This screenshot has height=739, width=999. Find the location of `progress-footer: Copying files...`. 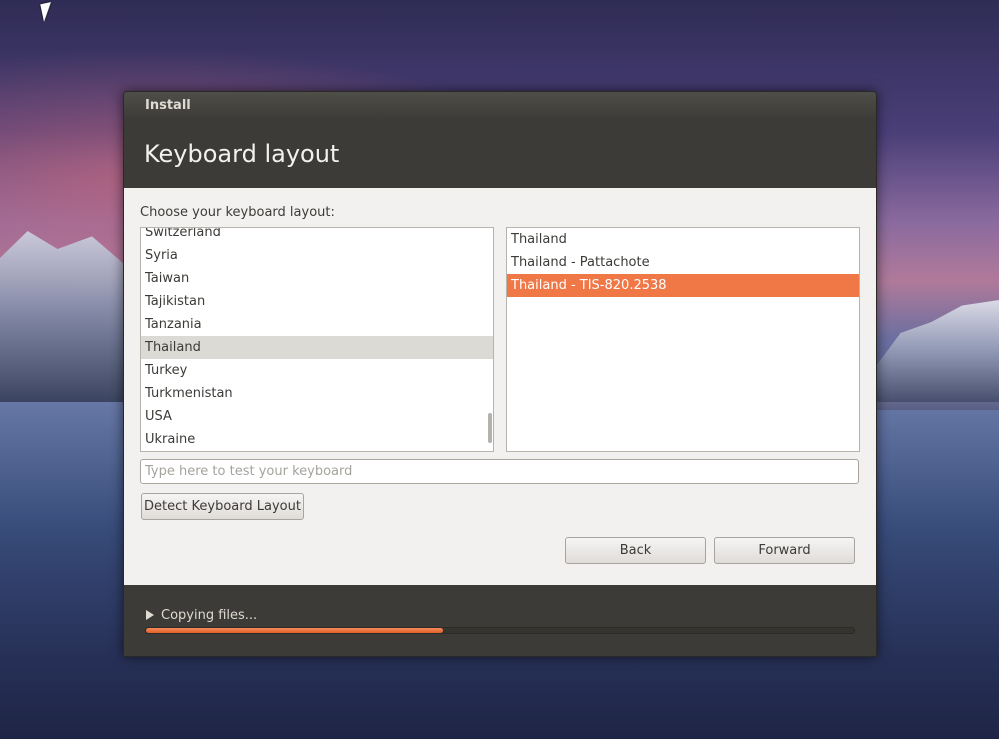

progress-footer: Copying files... is located at coordinates (500, 620).